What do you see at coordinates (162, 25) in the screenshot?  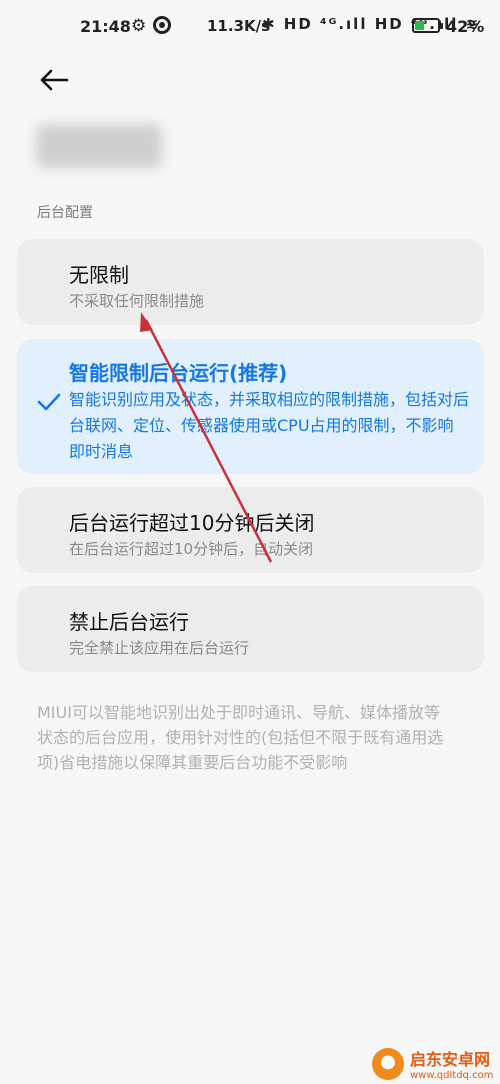 I see `app-status-icon` at bounding box center [162, 25].